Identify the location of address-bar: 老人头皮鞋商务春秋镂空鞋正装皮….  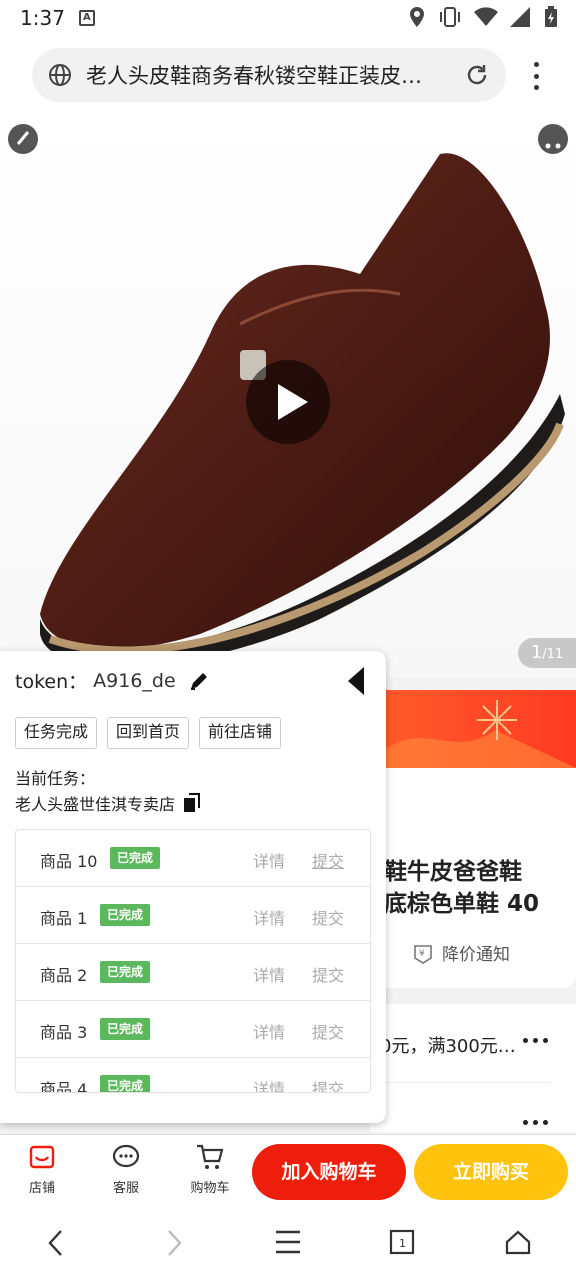
(269, 75).